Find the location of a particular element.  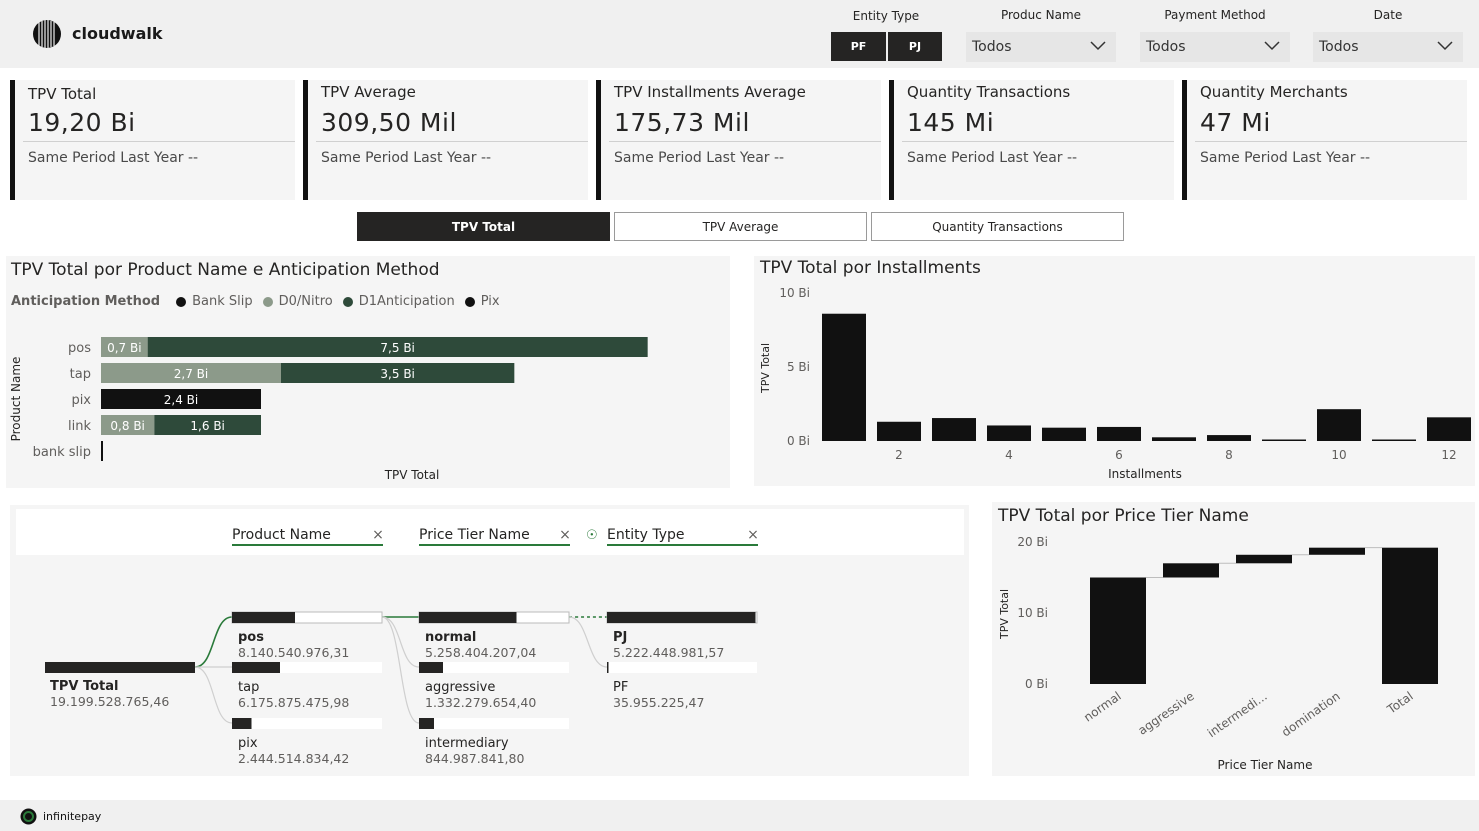

kpi-value: 309,50 Mil is located at coordinates (389, 122).